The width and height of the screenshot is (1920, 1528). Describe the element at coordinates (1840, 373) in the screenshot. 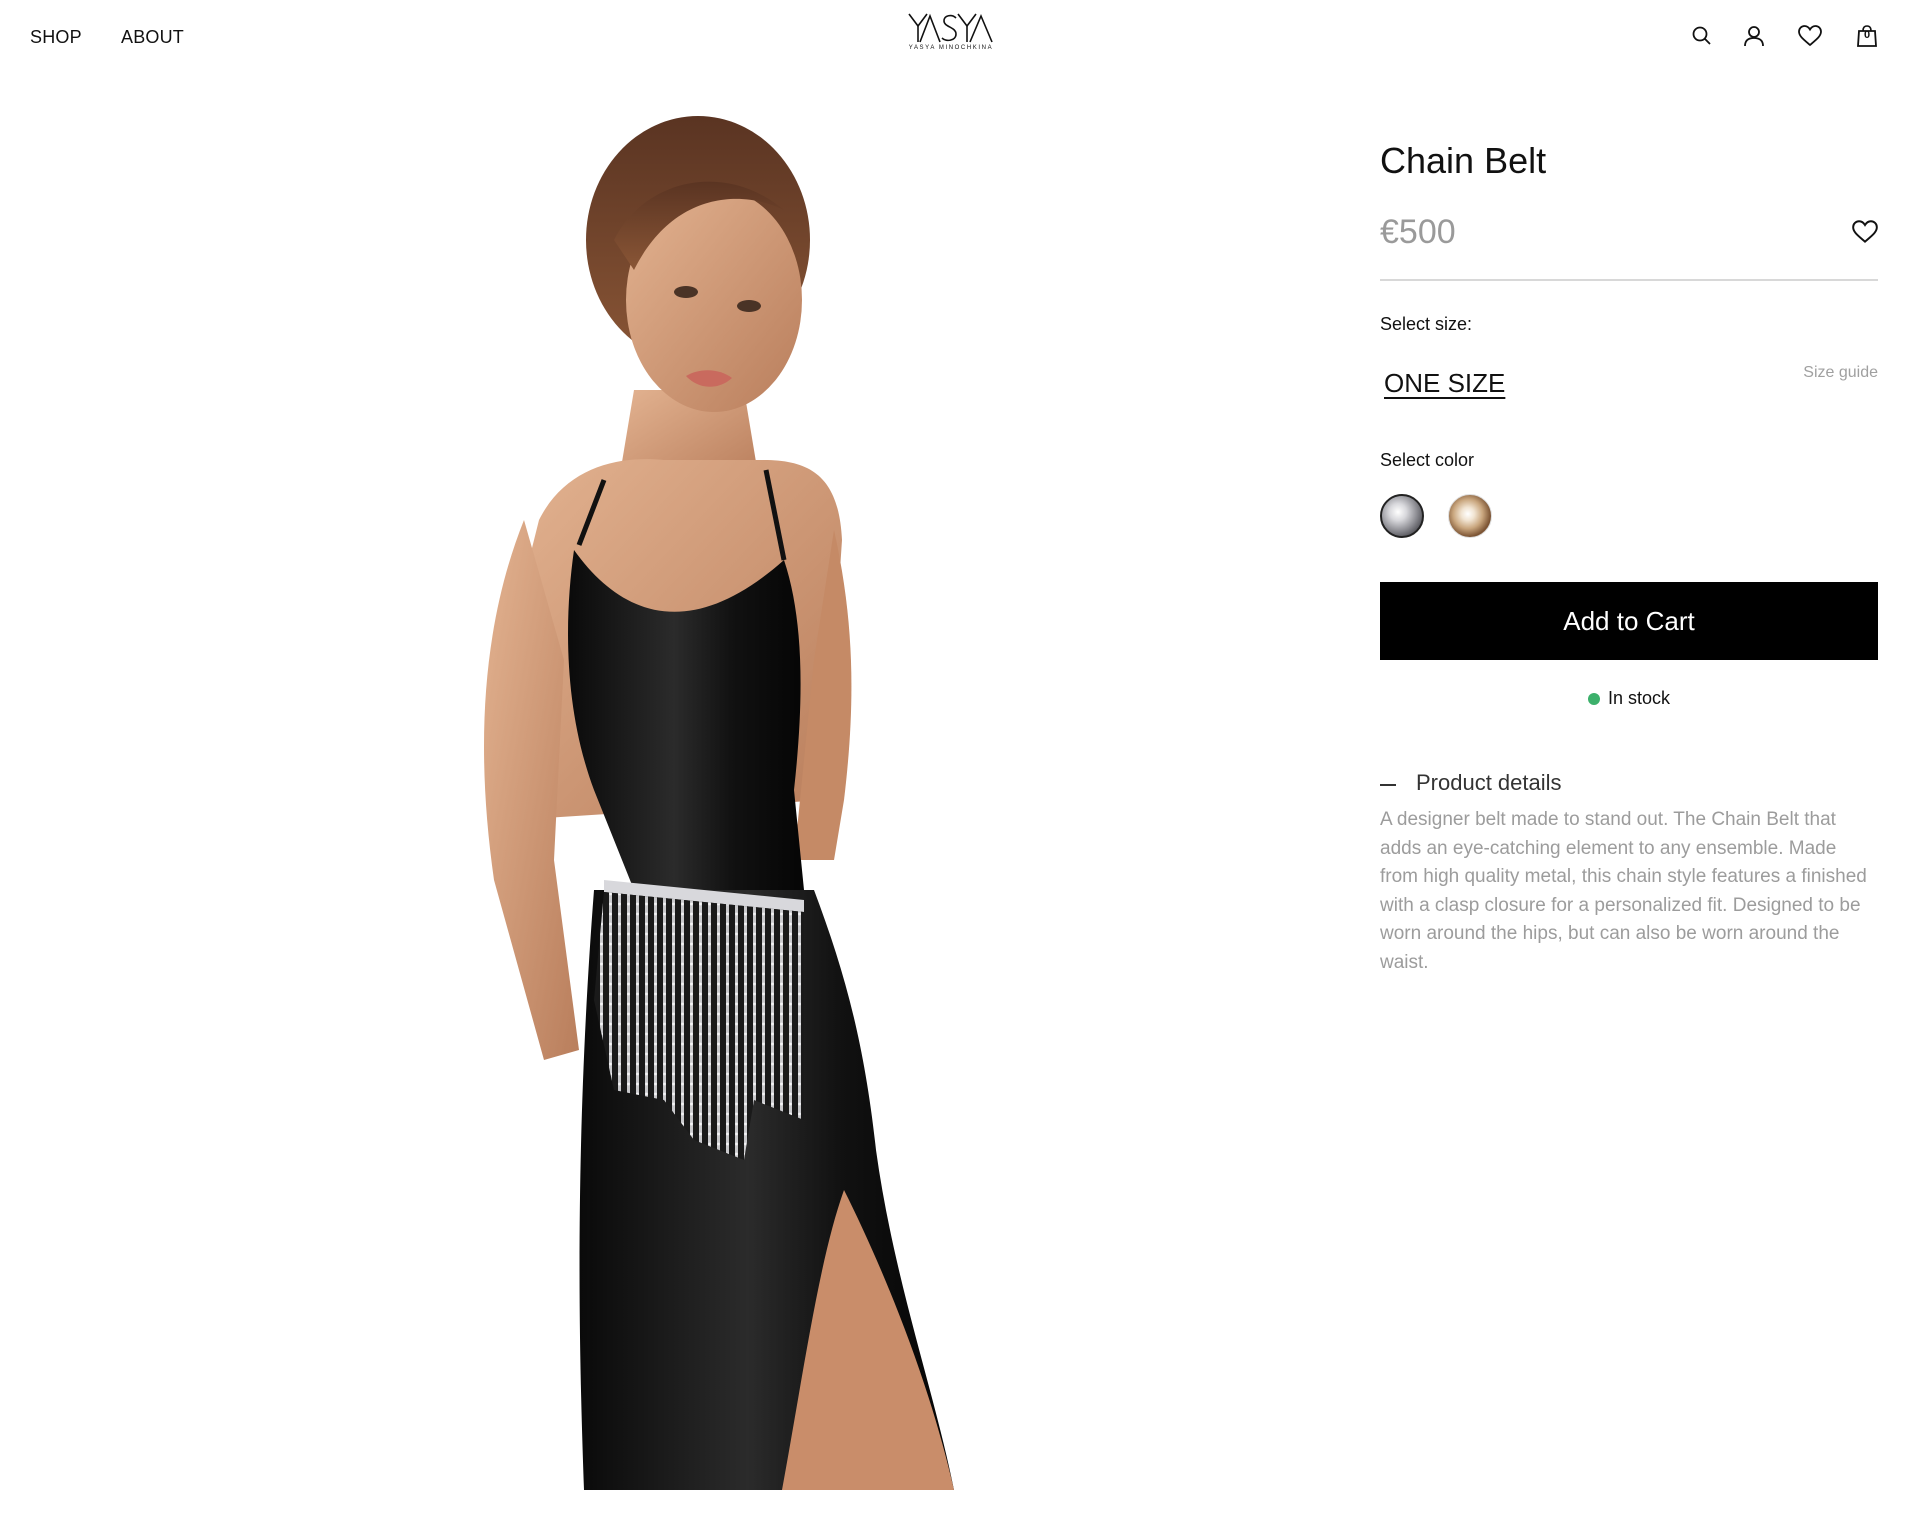

I see `size-guide-link: Size guide` at that location.